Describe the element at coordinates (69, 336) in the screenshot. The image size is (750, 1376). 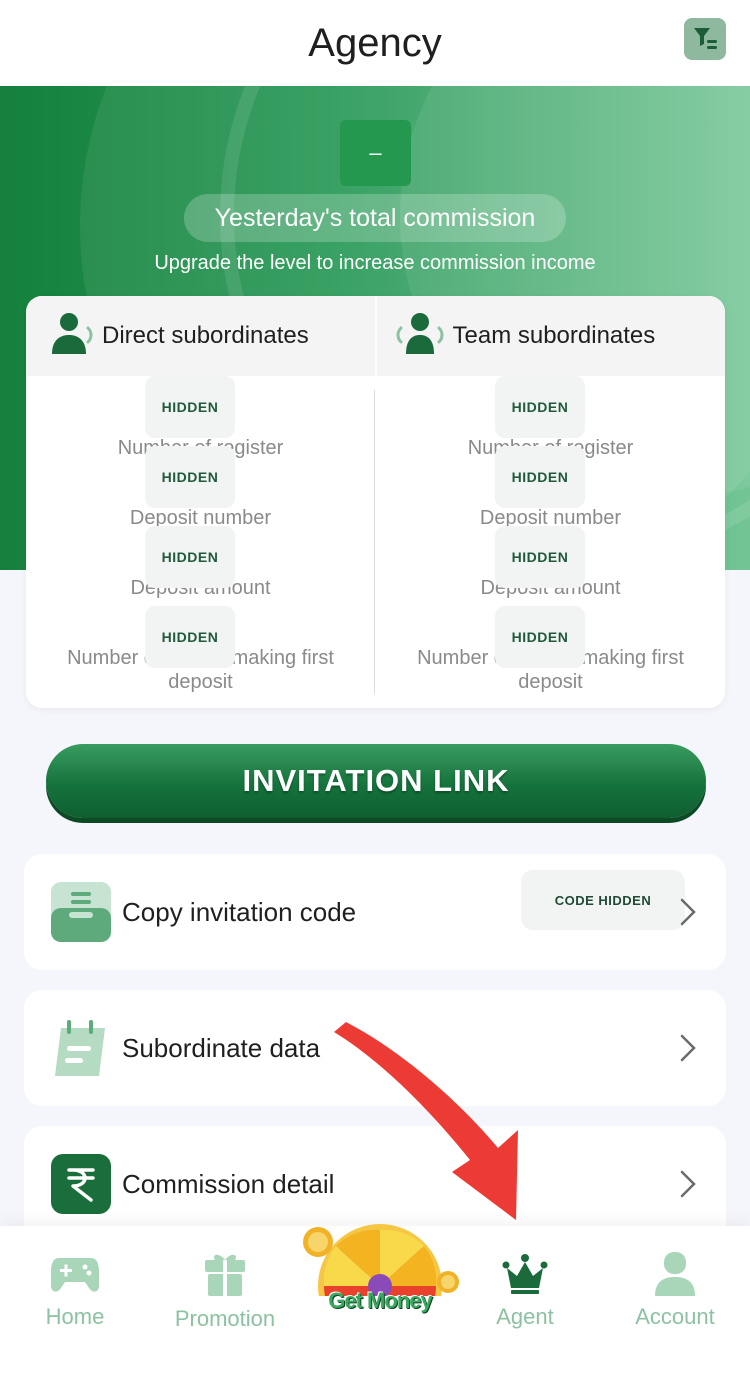
I see `person-icon` at that location.